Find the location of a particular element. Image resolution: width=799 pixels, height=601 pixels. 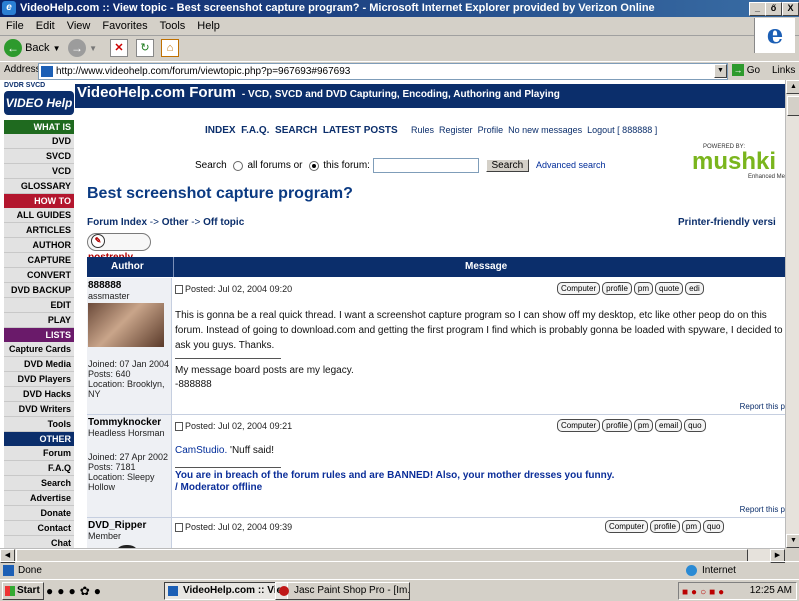

side-nav-item-advertise: Advertise is located at coordinates (39, 498).